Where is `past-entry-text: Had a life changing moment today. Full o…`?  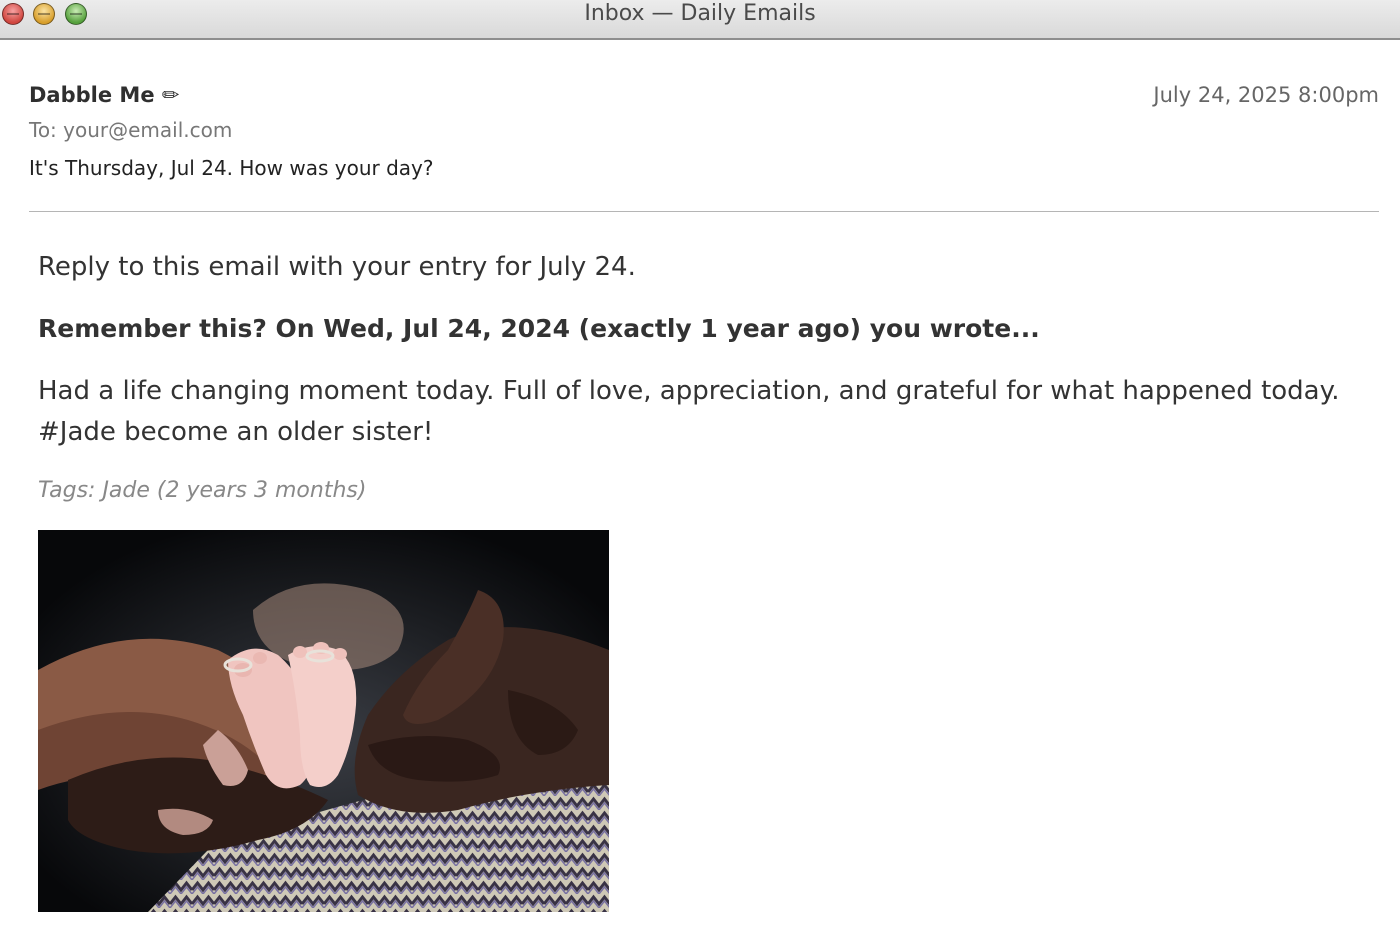
past-entry-text: Had a life changing moment today. Full o… is located at coordinates (689, 411).